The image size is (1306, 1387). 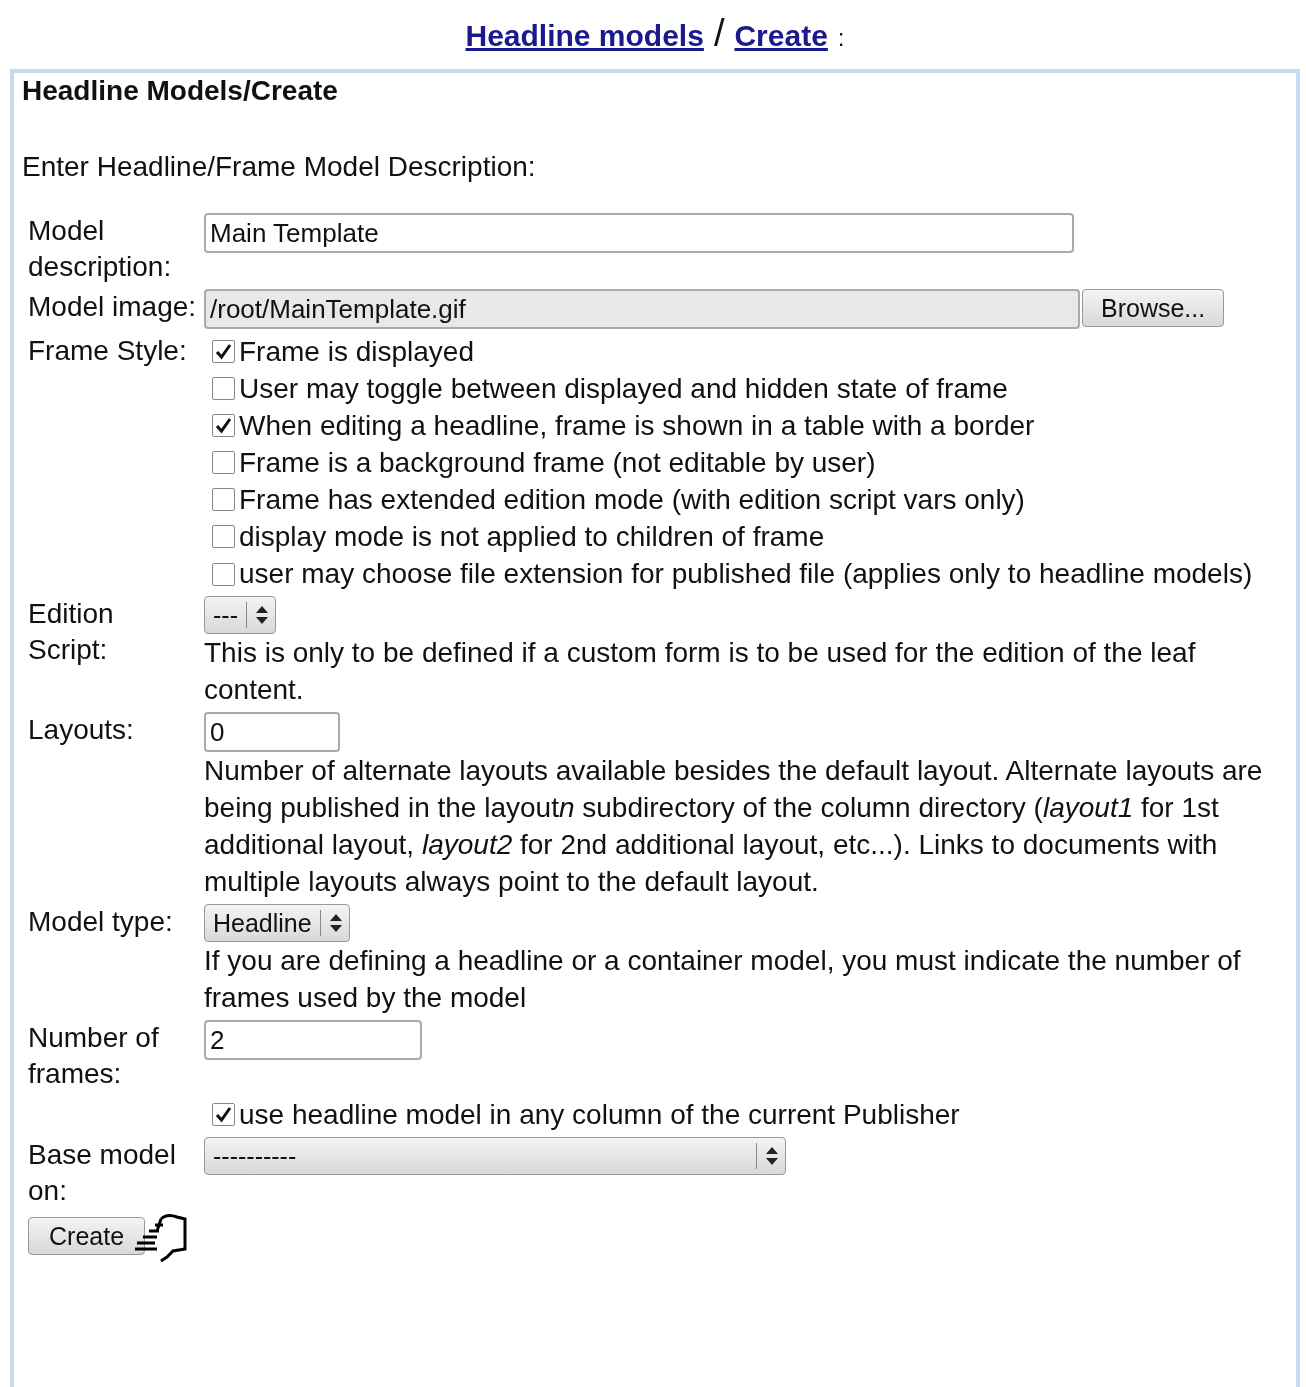 What do you see at coordinates (532, 537) in the screenshot?
I see `checkbox-label: display mode is not applied to children of frame` at bounding box center [532, 537].